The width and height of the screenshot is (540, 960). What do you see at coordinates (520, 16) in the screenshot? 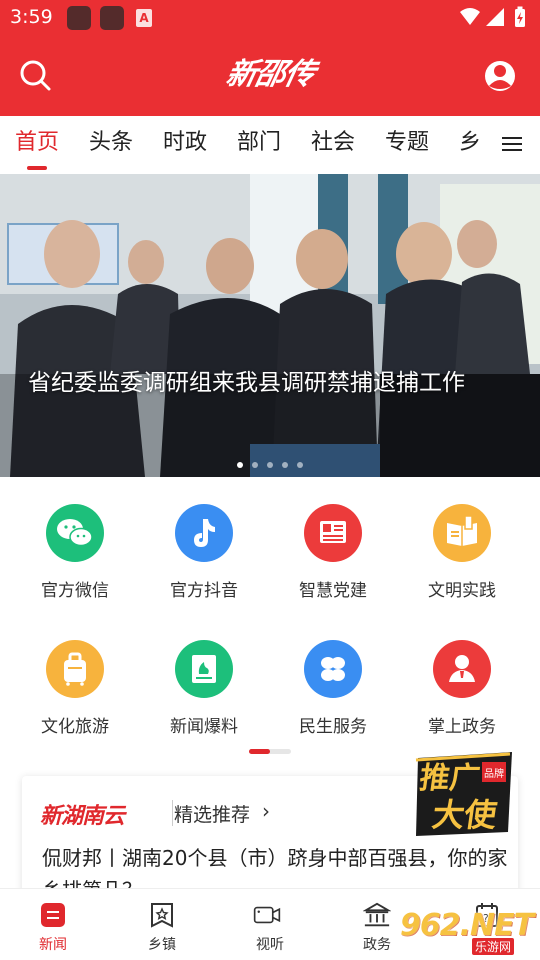
I see `battery-icon` at bounding box center [520, 16].